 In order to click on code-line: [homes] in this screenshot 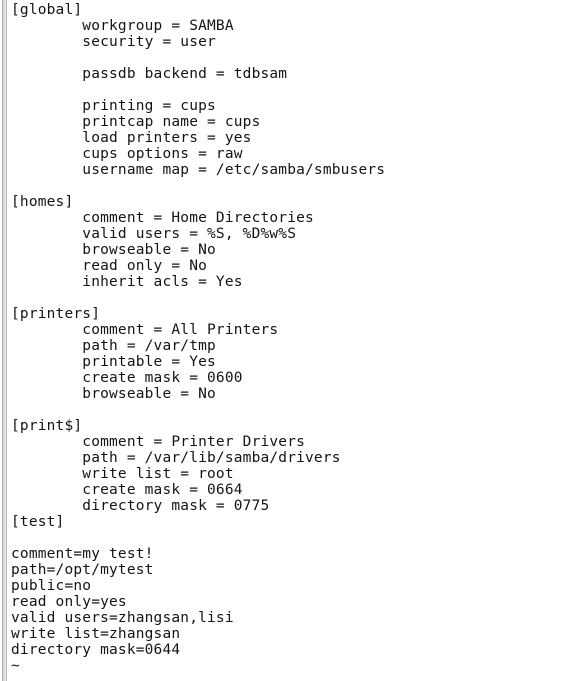, I will do `click(296, 202)`.